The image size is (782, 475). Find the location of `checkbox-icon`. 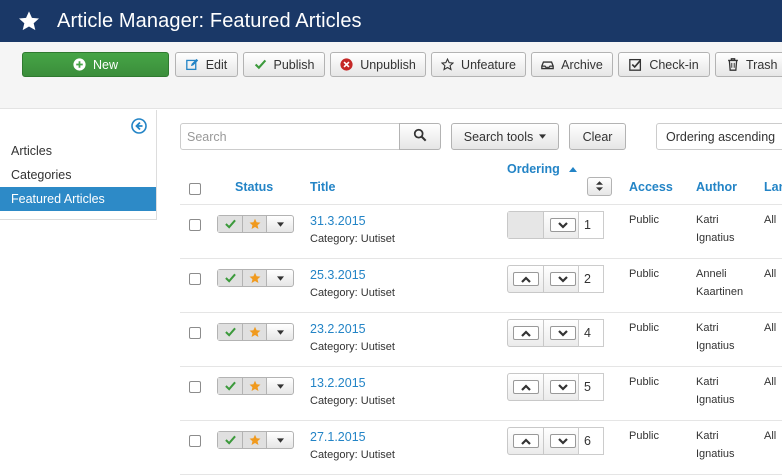

checkbox-icon is located at coordinates (635, 64).